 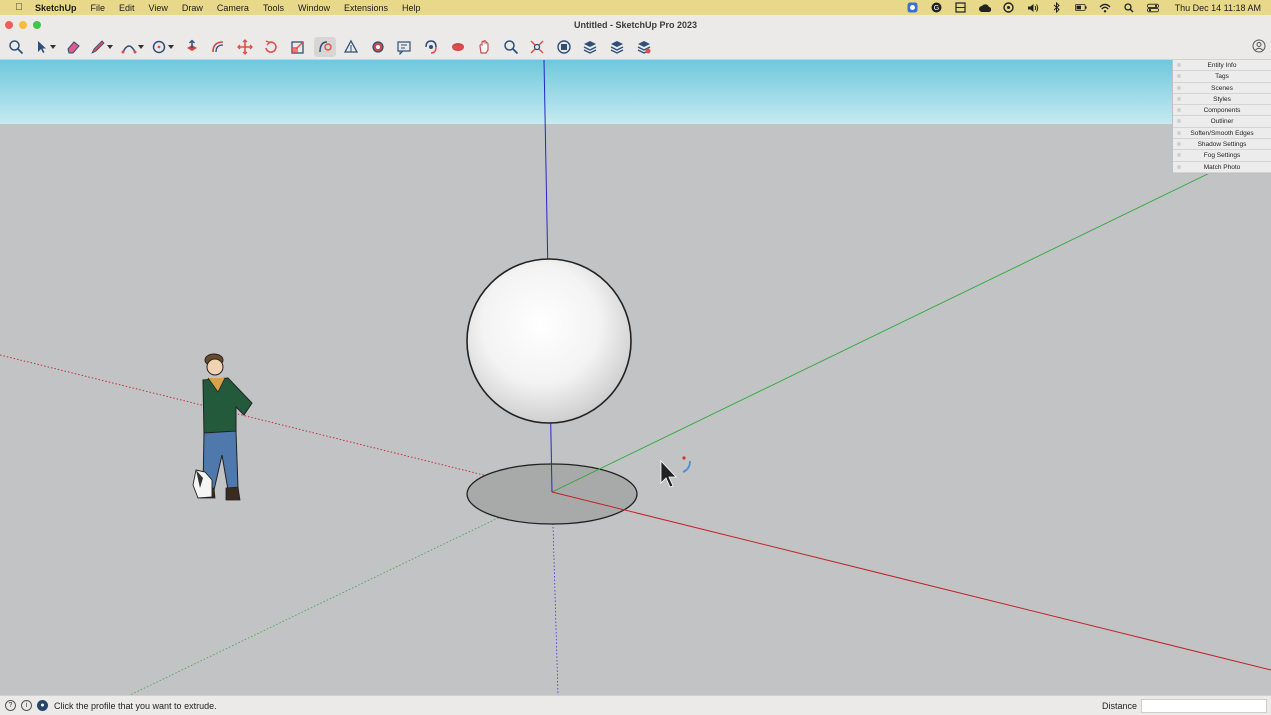 What do you see at coordinates (1218, 8) in the screenshot?
I see `menu-bar-clock: Thu Dec 14 11:18 AM` at bounding box center [1218, 8].